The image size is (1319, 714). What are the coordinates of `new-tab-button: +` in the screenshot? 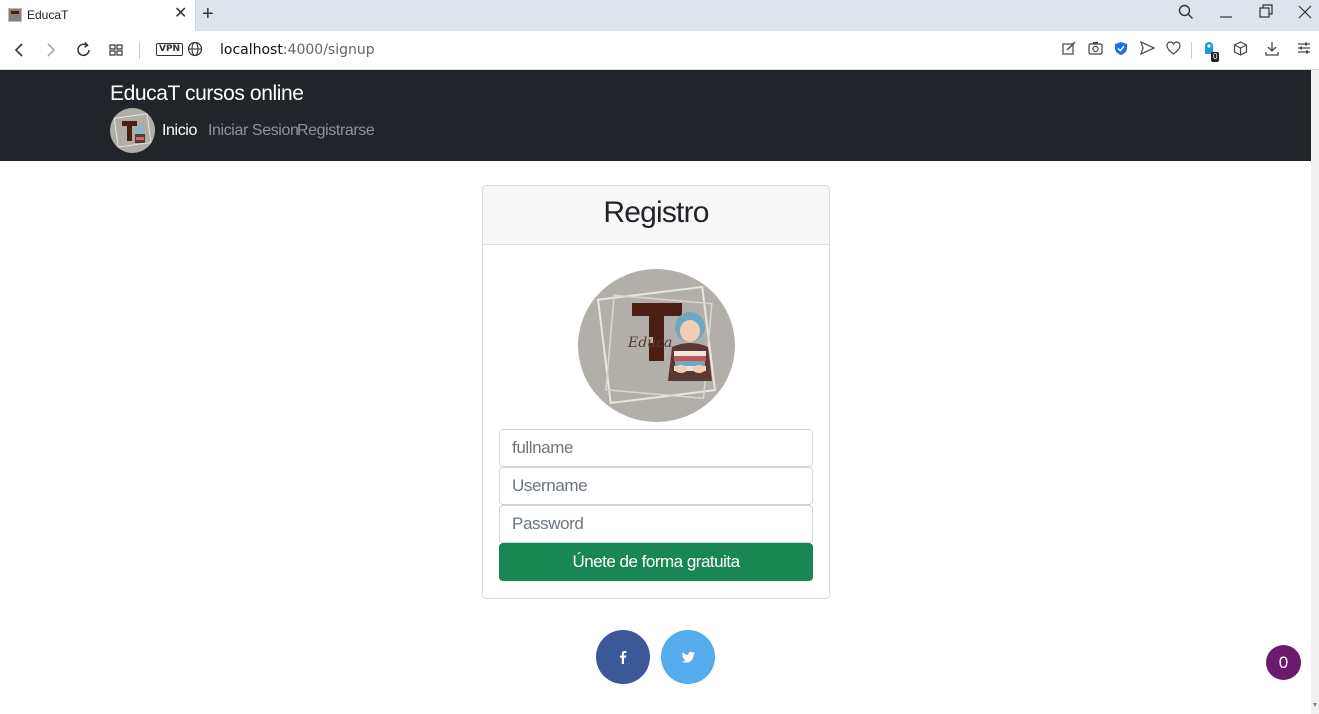 It's located at (208, 14).